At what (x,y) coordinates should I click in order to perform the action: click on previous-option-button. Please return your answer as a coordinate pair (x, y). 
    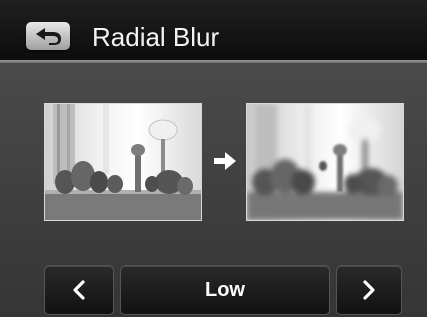
    Looking at the image, I should click on (79, 290).